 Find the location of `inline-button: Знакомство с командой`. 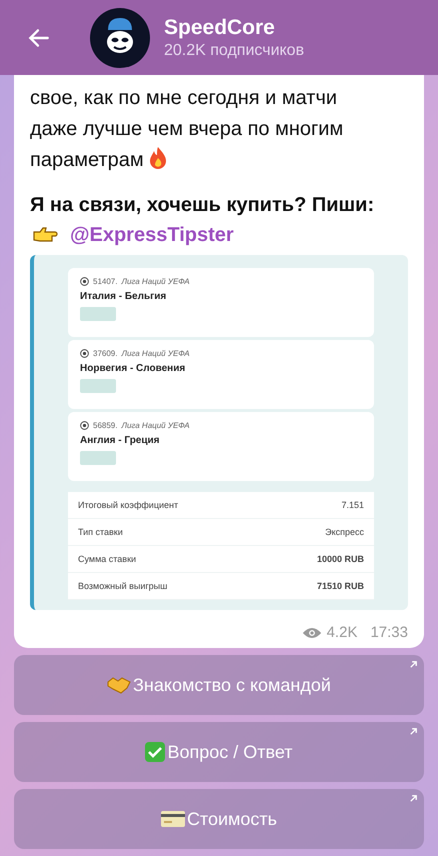

inline-button: Знакомство с командой is located at coordinates (219, 685).